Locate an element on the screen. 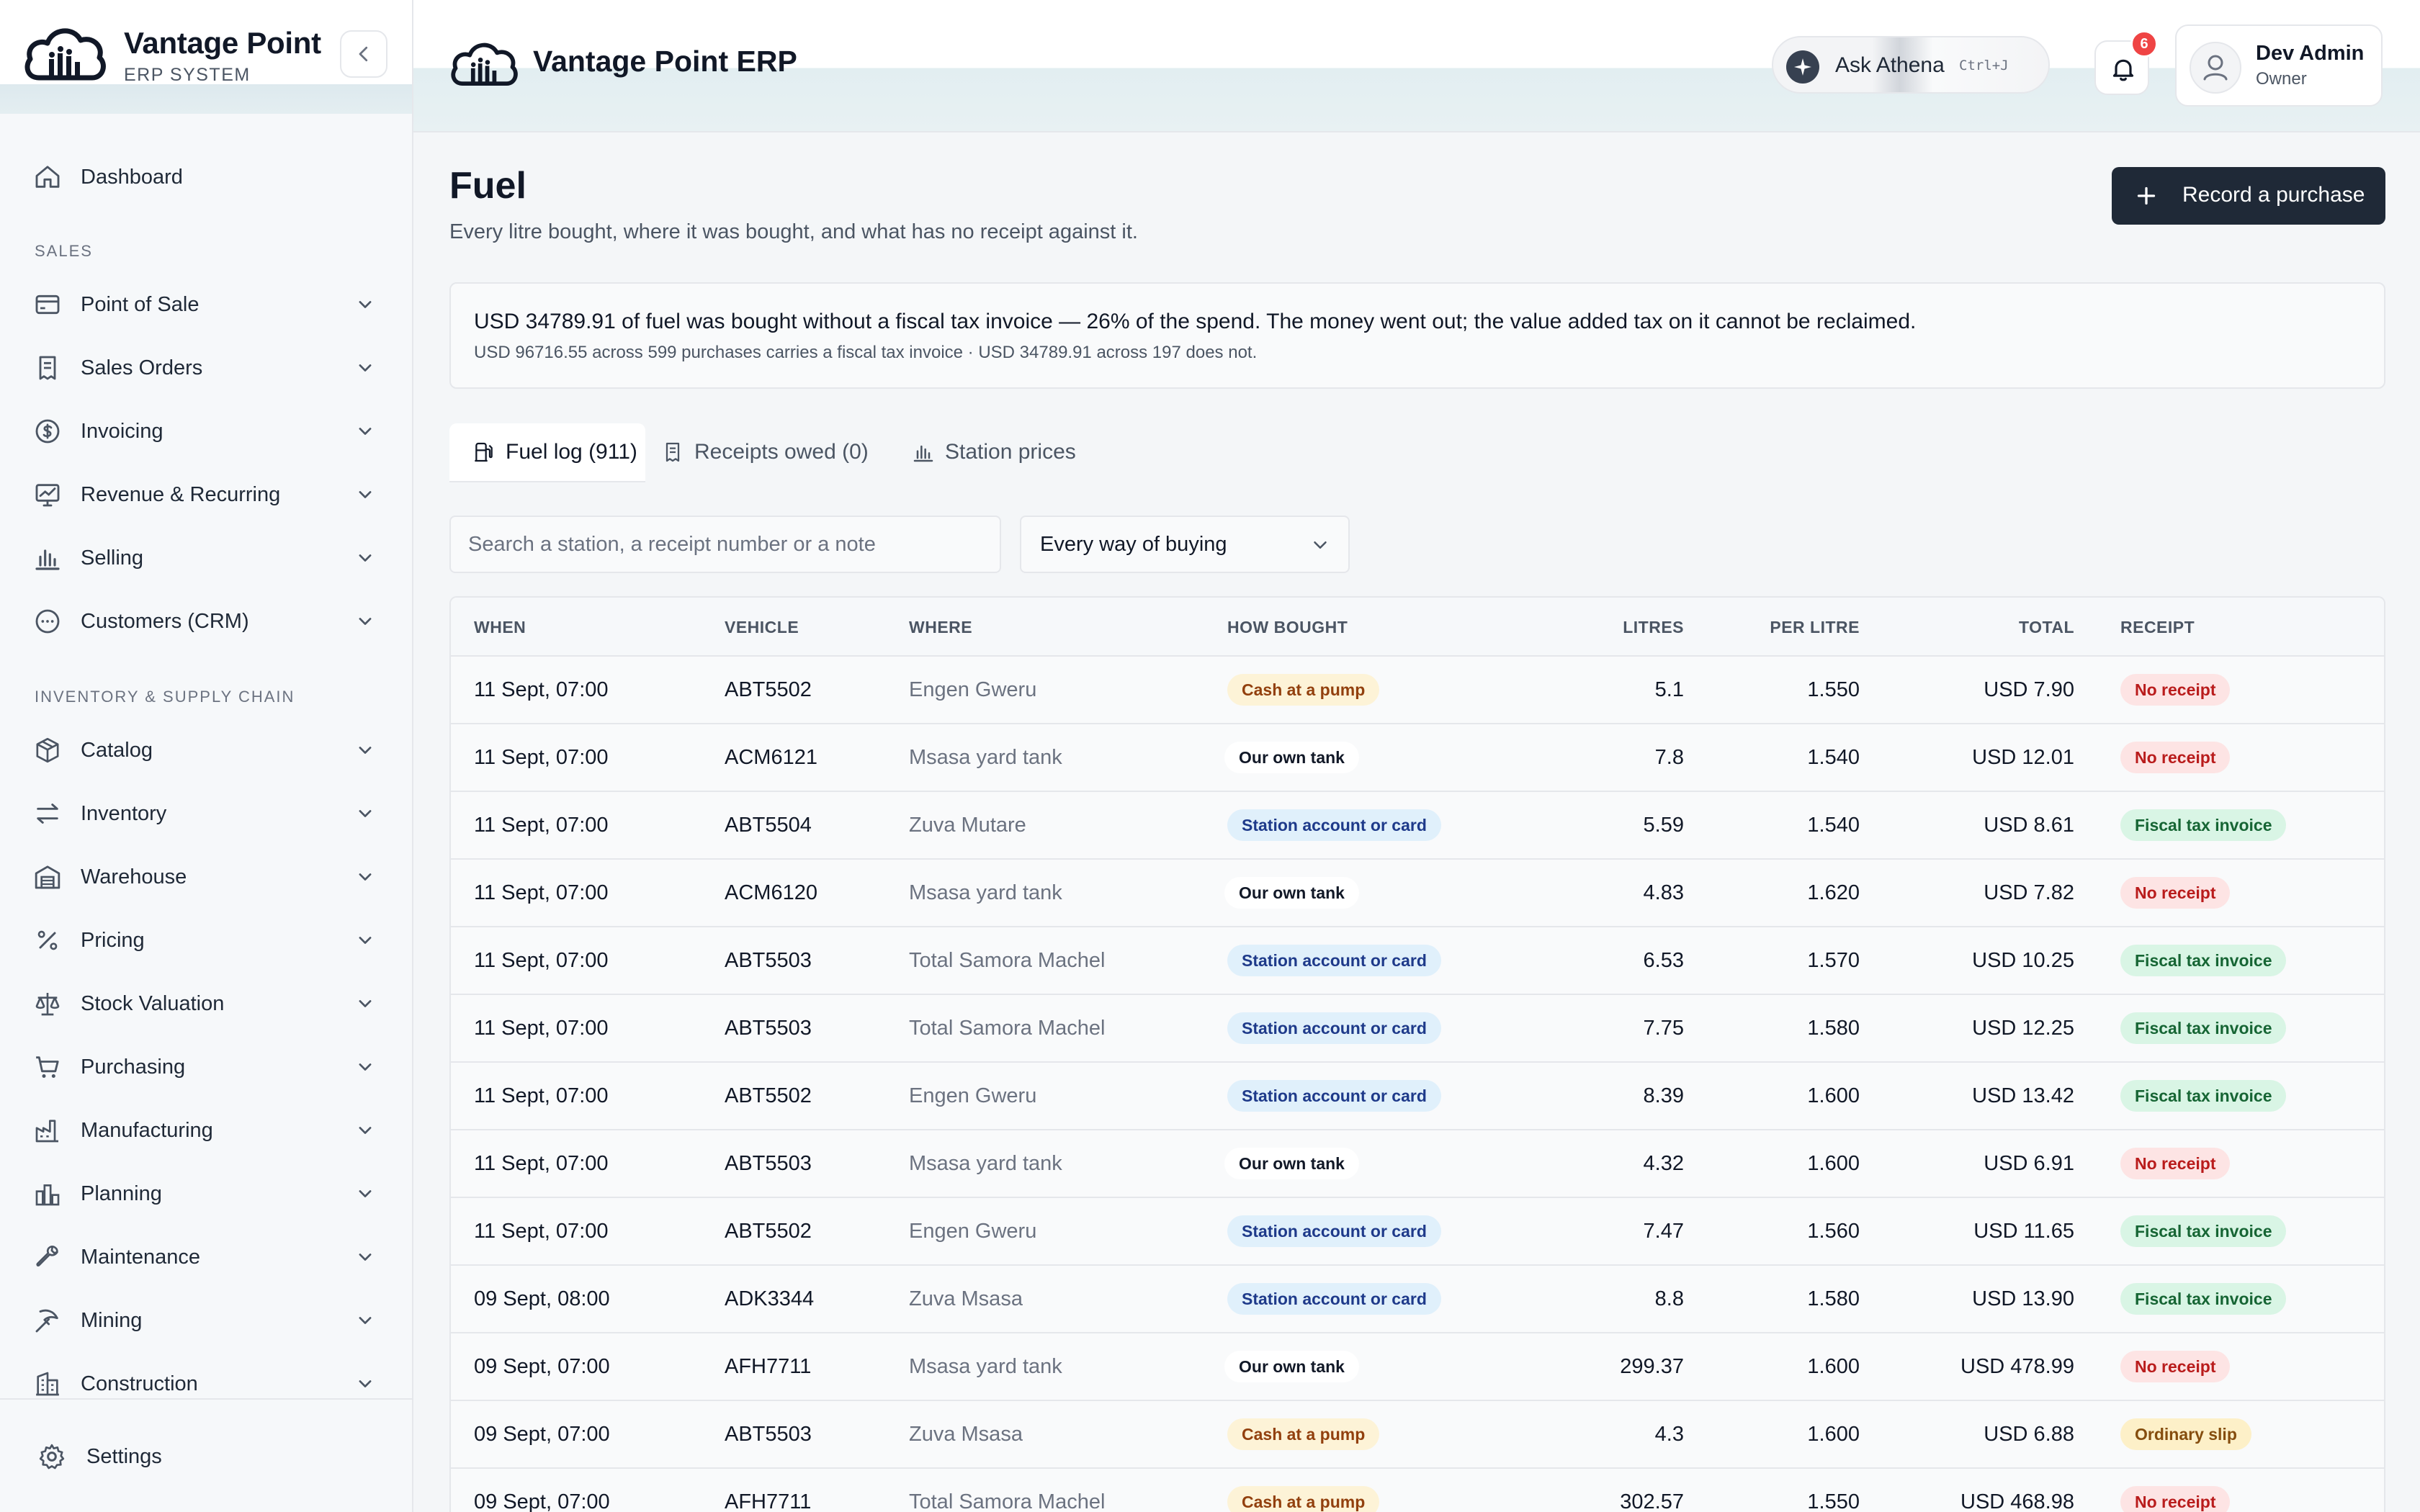  cell-litres: 8.8 is located at coordinates (1669, 1298).